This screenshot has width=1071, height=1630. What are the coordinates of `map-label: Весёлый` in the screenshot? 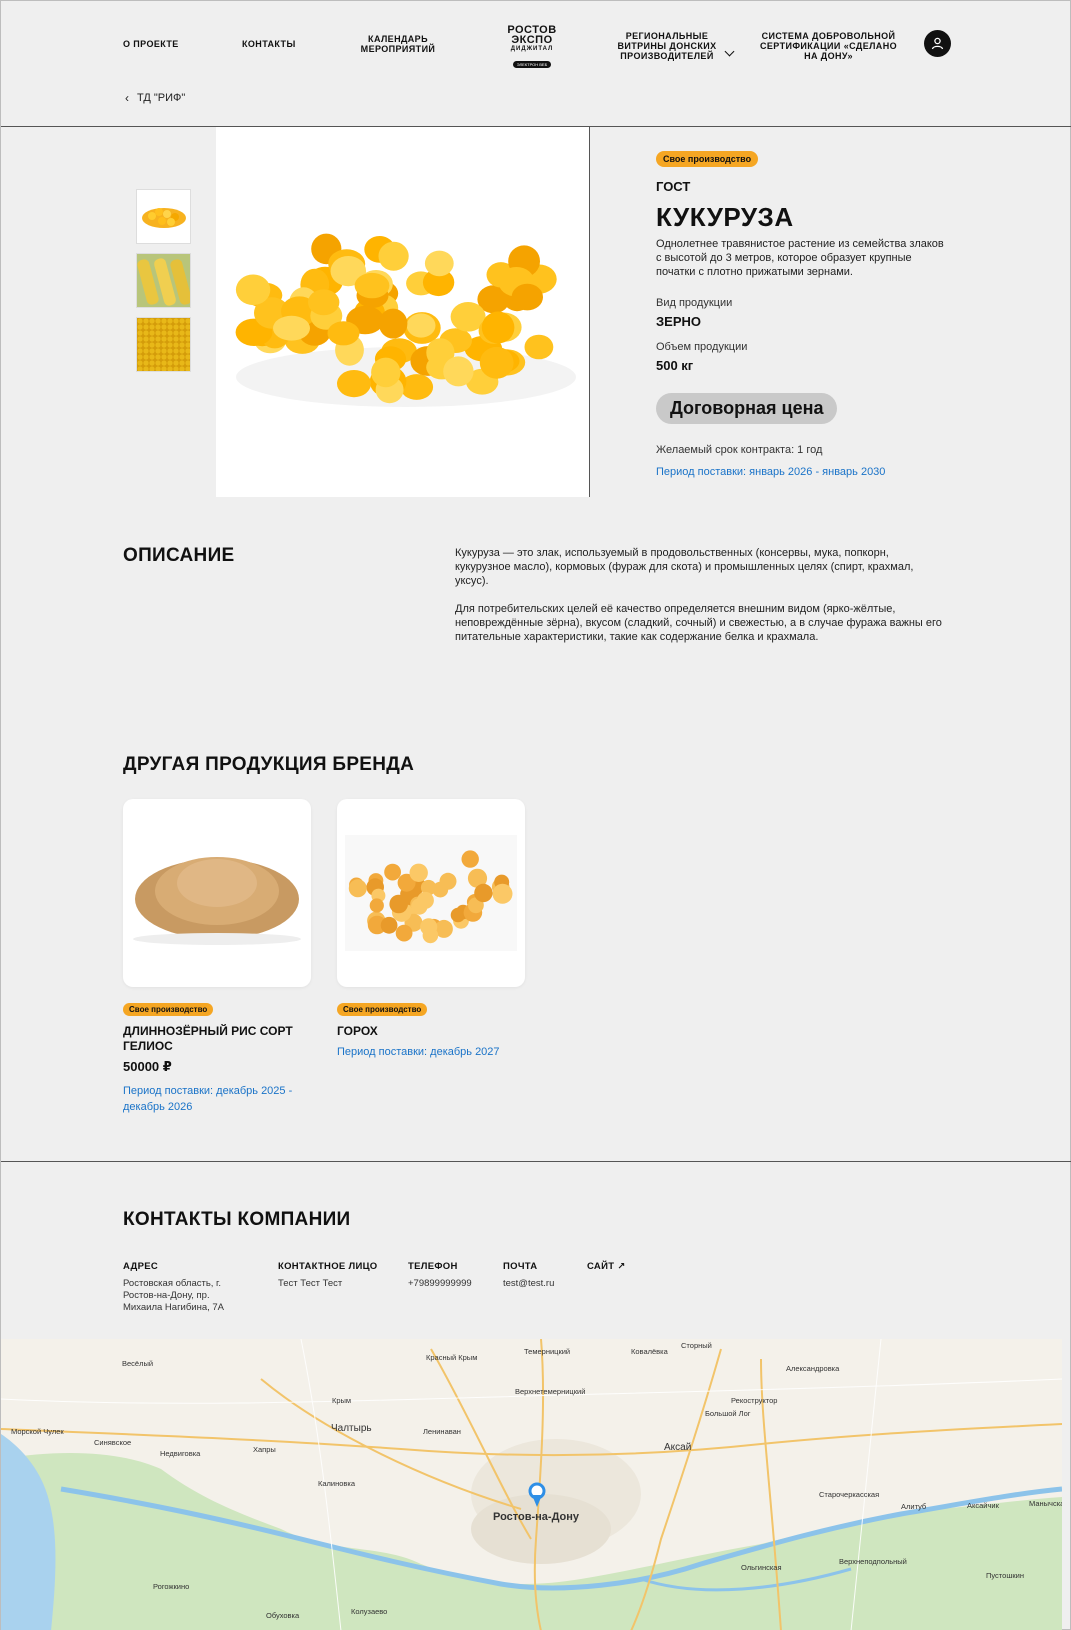 It's located at (138, 1363).